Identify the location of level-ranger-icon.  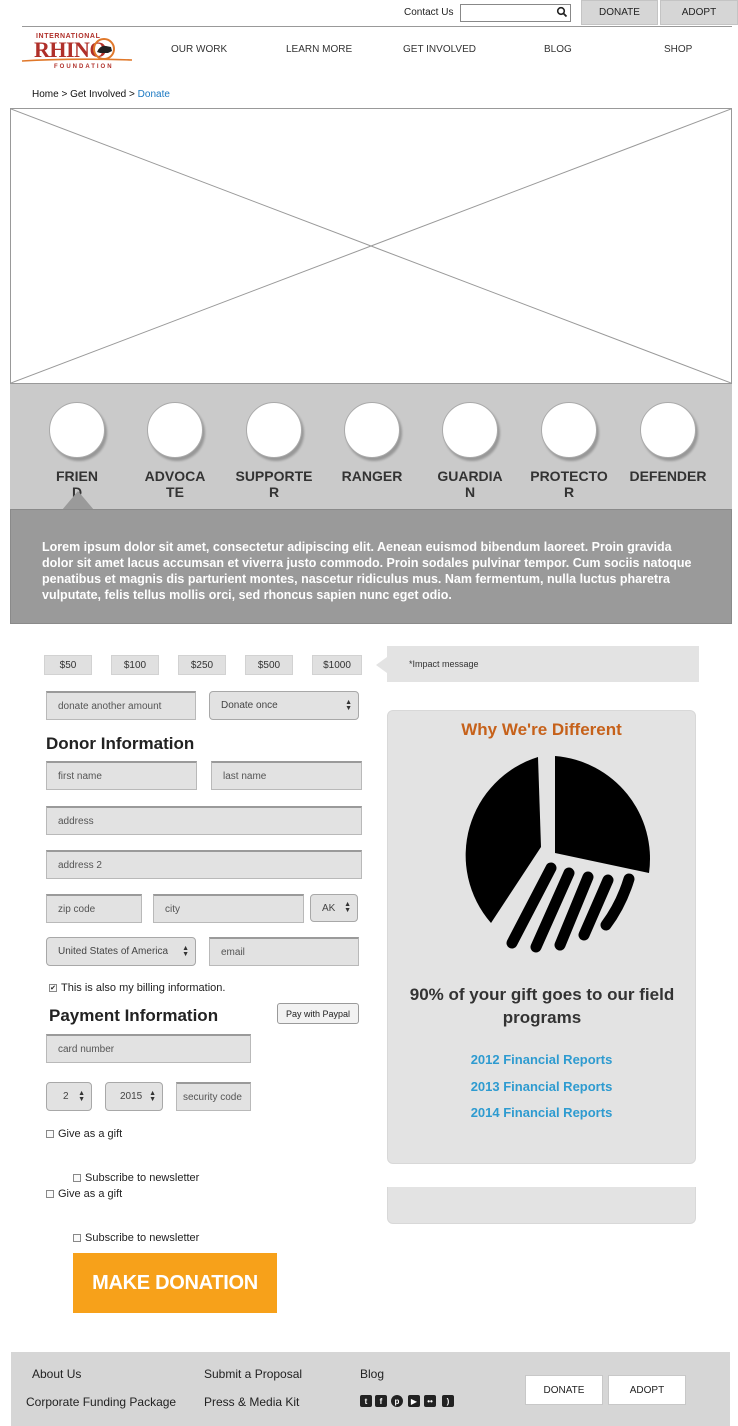
(372, 430).